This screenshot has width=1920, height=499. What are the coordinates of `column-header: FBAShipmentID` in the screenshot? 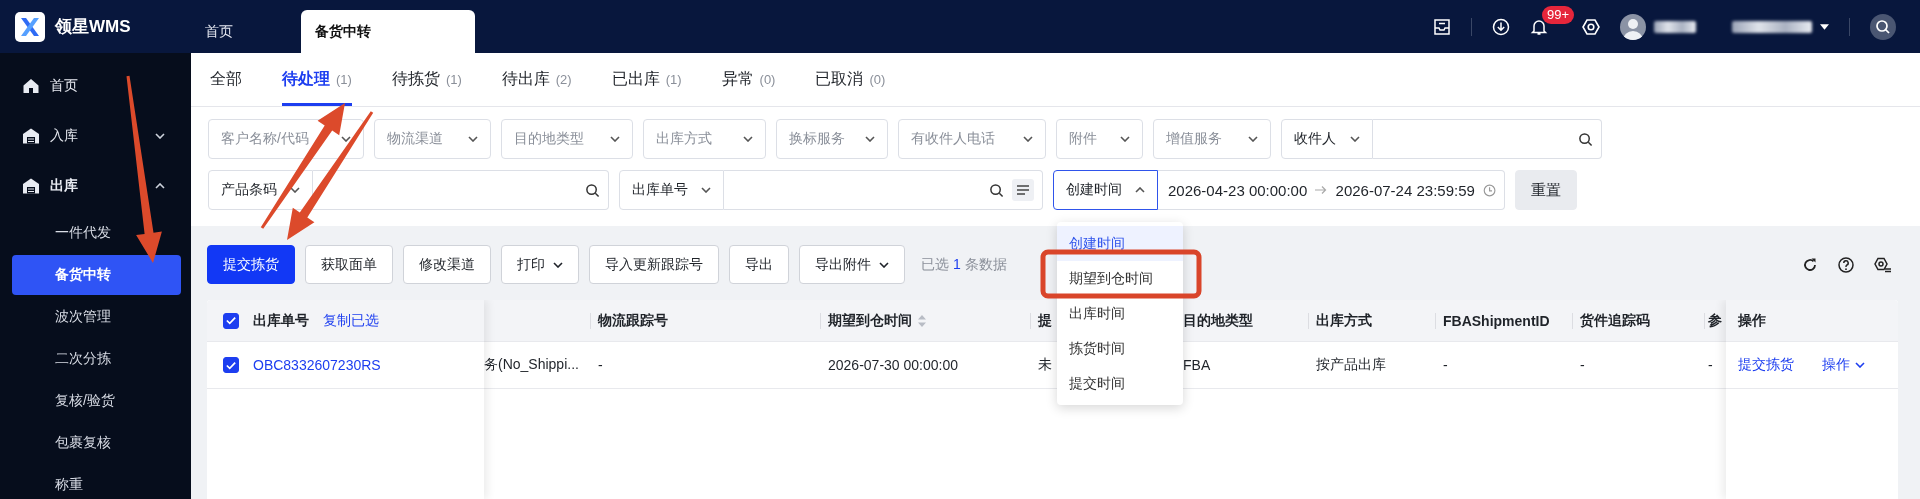 It's located at (1496, 320).